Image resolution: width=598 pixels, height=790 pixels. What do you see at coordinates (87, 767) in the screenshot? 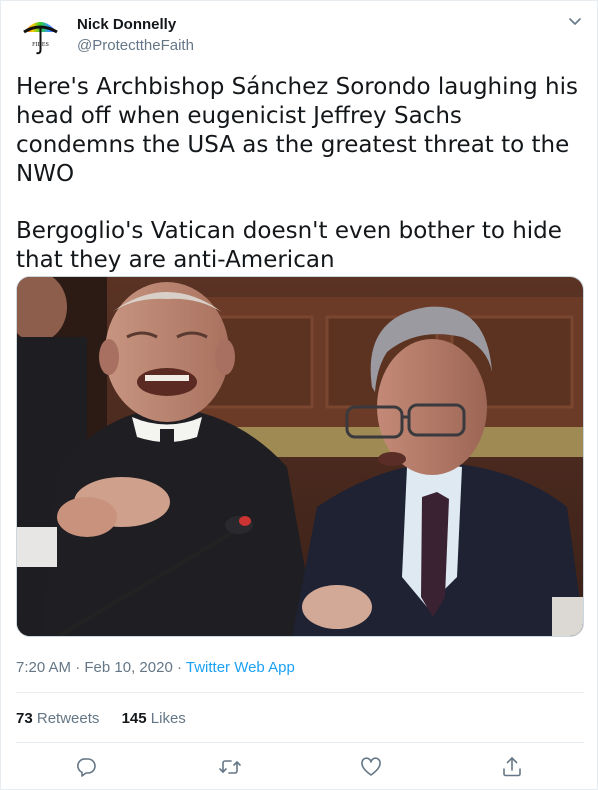
I see `reply-icon` at bounding box center [87, 767].